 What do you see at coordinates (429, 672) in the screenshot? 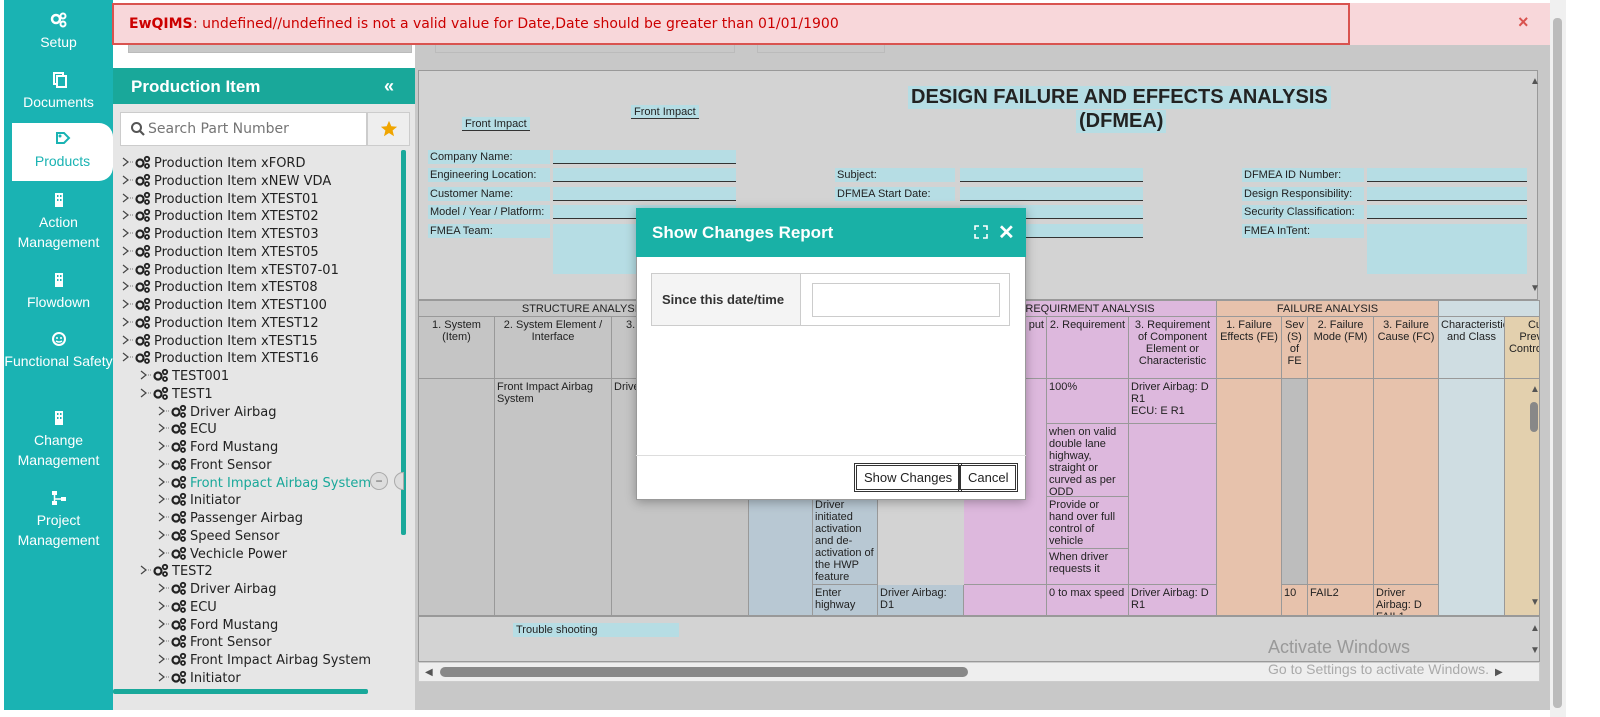
I see `scroll-left-icon: ◀` at bounding box center [429, 672].